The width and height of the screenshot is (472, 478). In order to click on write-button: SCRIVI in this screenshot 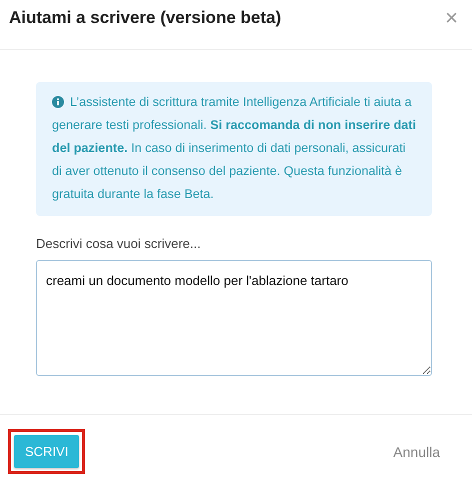, I will do `click(47, 451)`.